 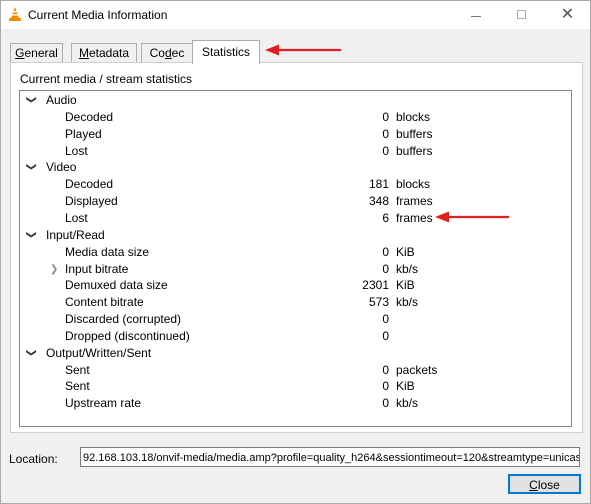 I want to click on tree-item: Media data size 0 KiB, so click(x=295, y=252).